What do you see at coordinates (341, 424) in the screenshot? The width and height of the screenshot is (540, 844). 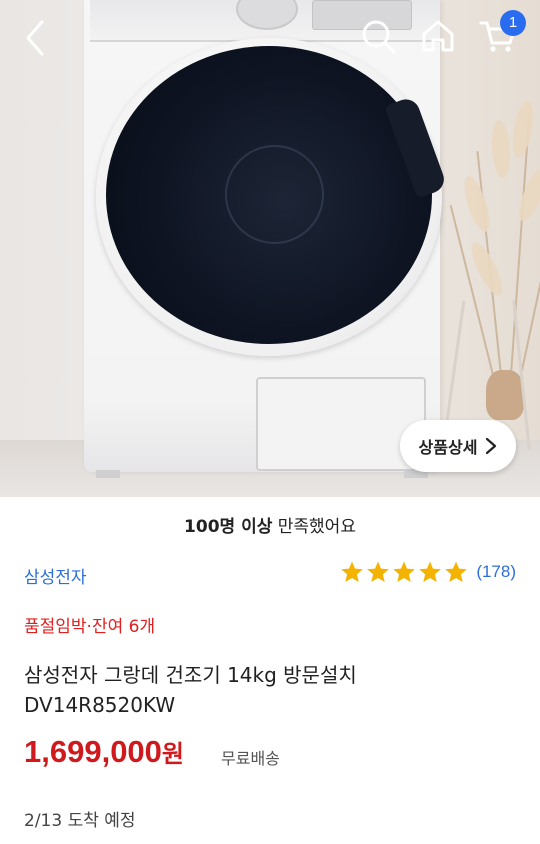 I see `dryer-filter-panel` at bounding box center [341, 424].